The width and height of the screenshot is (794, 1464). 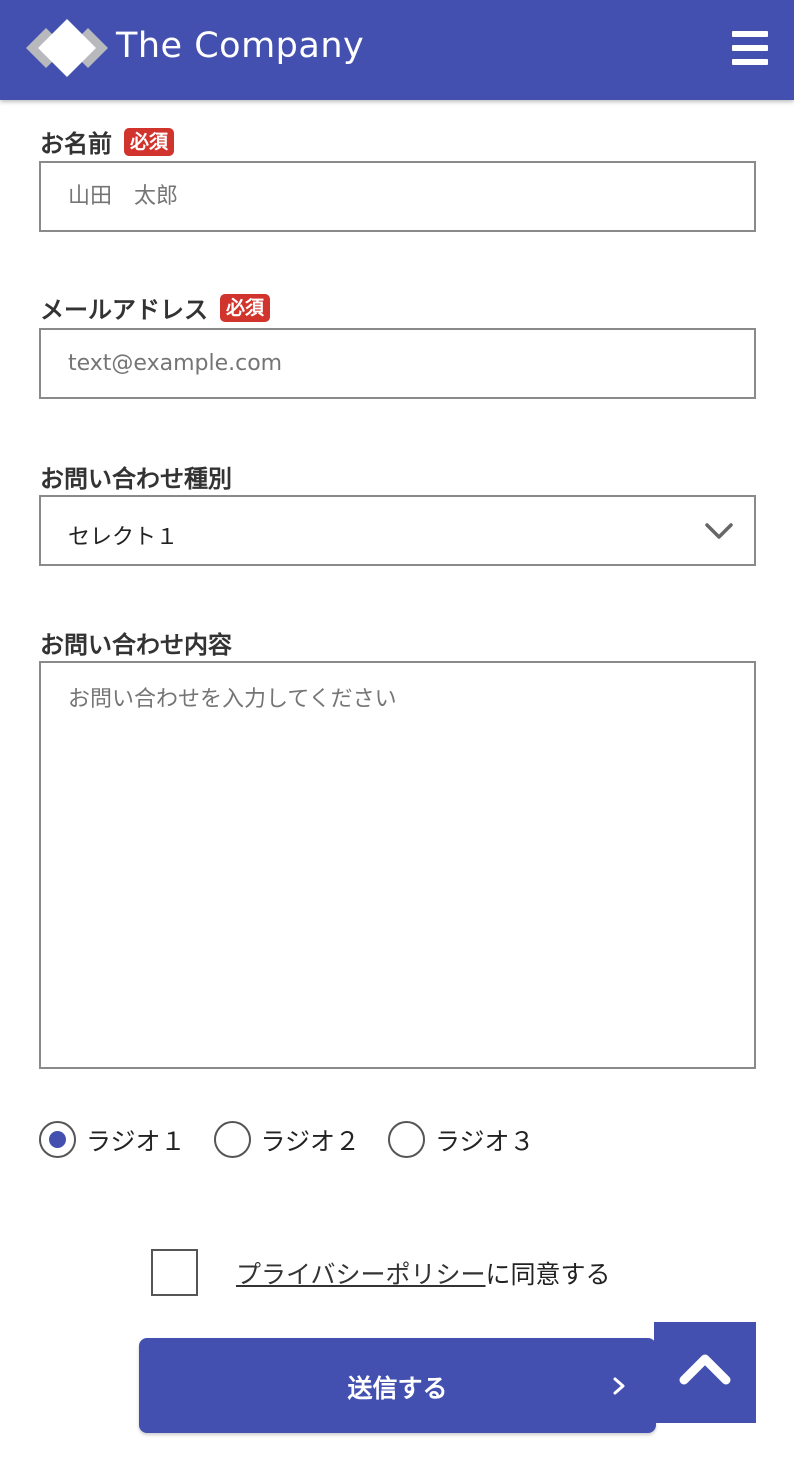 What do you see at coordinates (136, 1141) in the screenshot?
I see `radio-label: ラジオ１` at bounding box center [136, 1141].